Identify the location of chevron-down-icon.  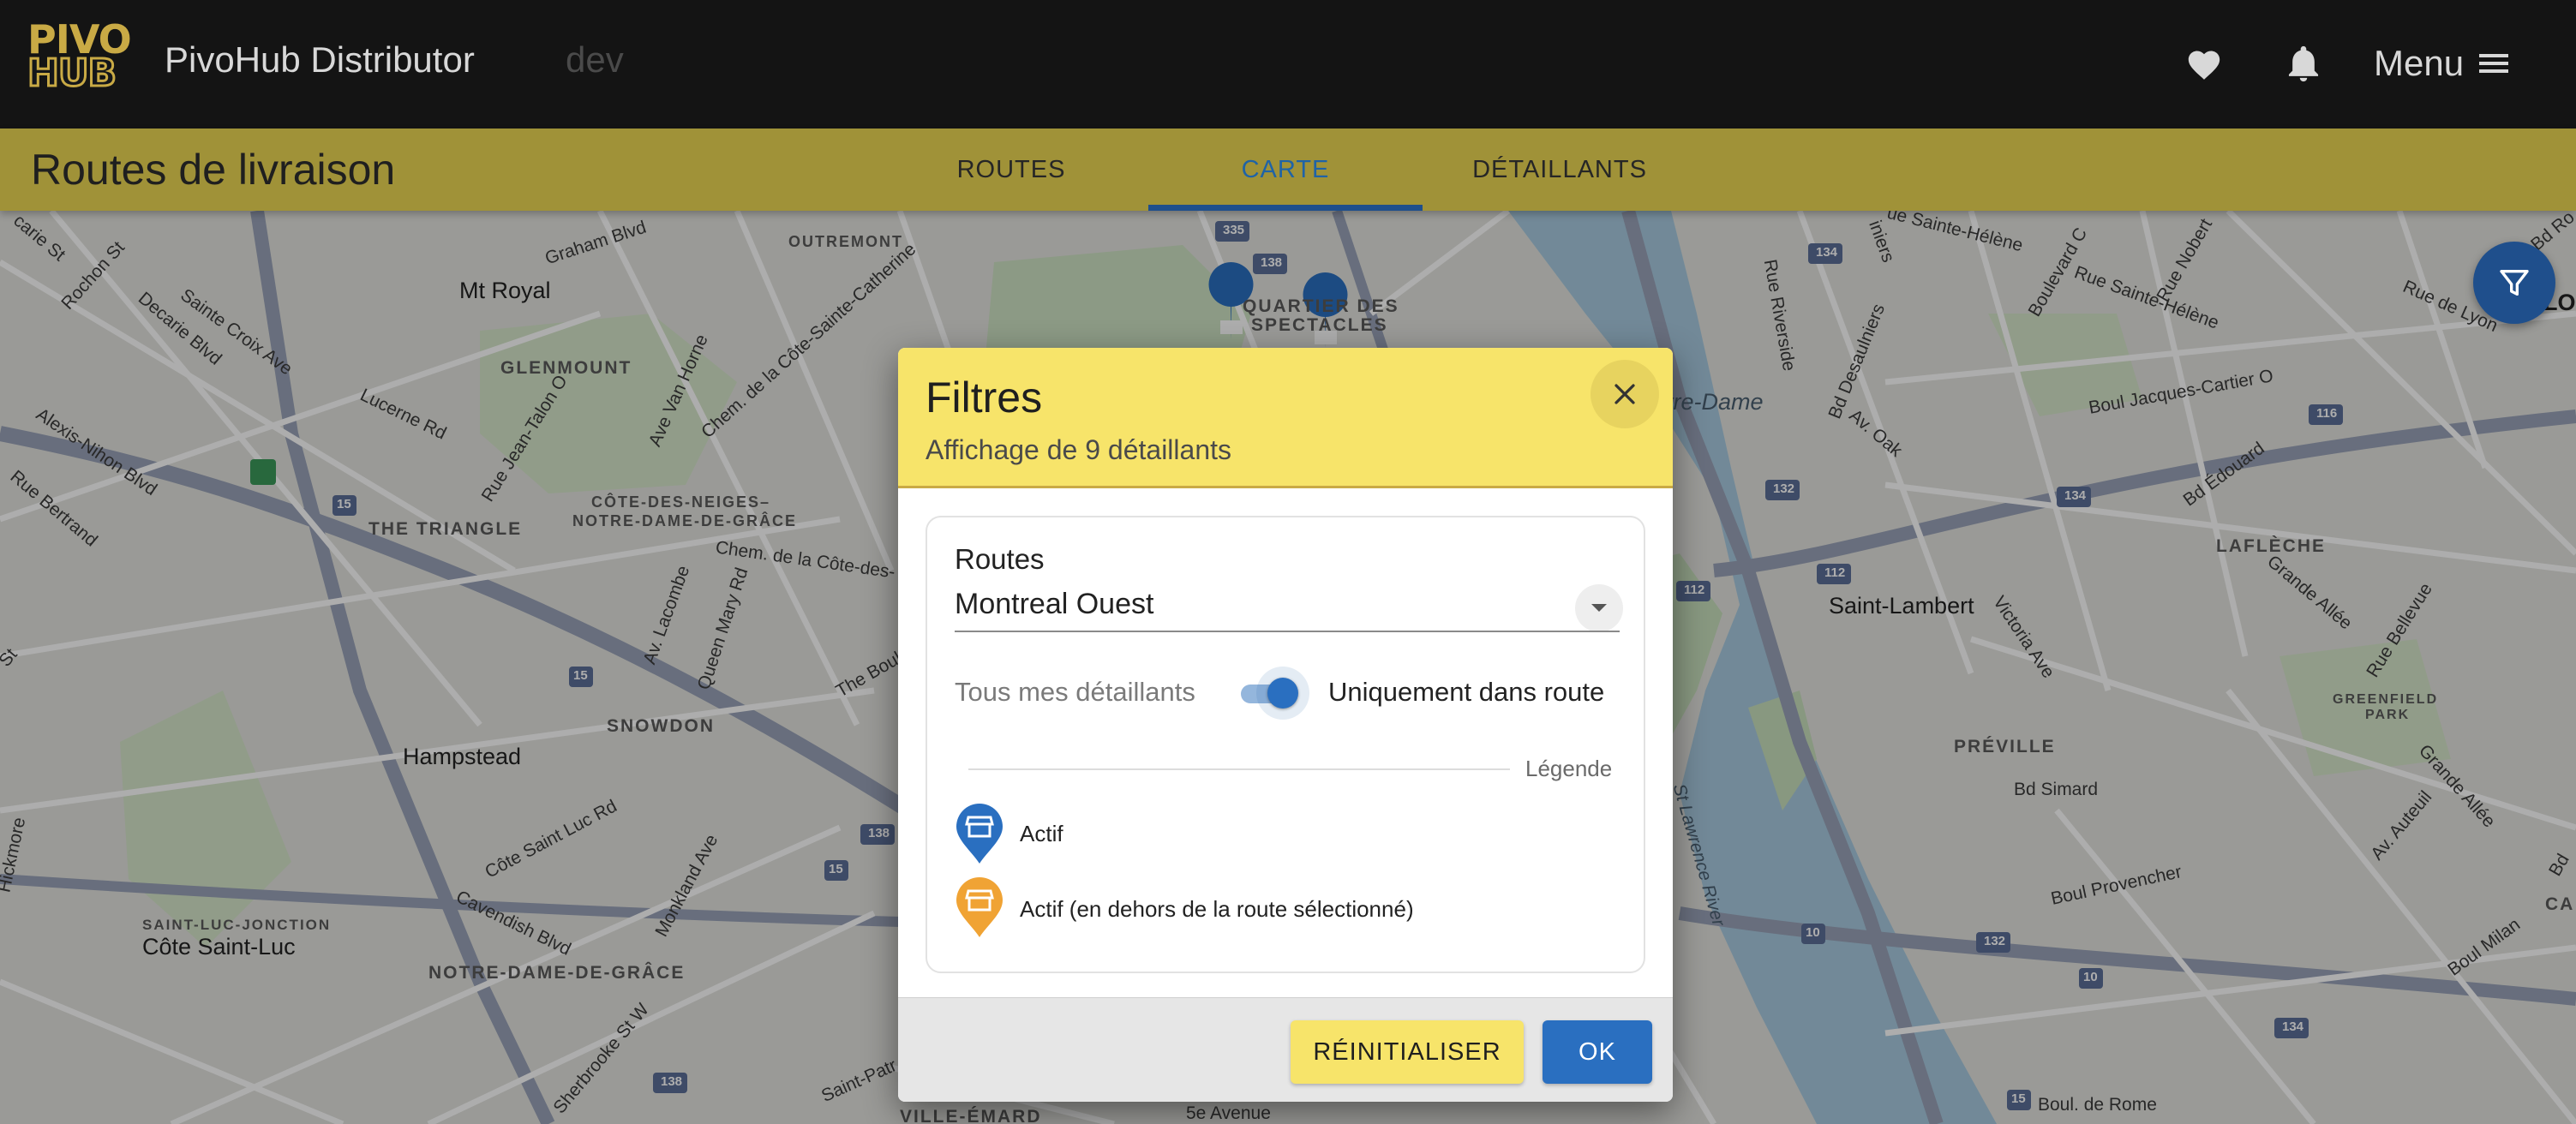
(1599, 608).